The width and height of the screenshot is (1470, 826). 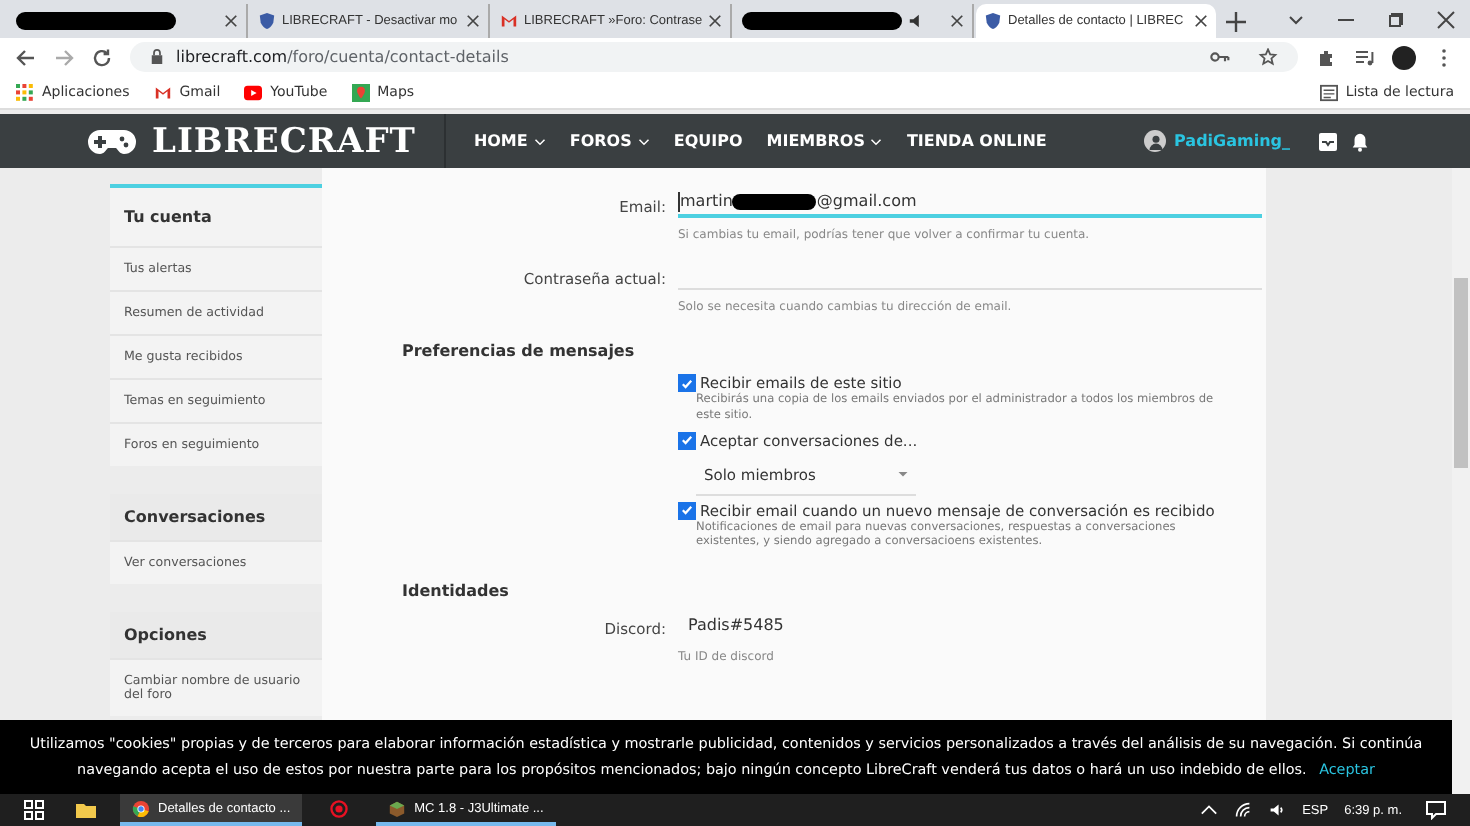 What do you see at coordinates (1155, 141) in the screenshot?
I see `user-avatar` at bounding box center [1155, 141].